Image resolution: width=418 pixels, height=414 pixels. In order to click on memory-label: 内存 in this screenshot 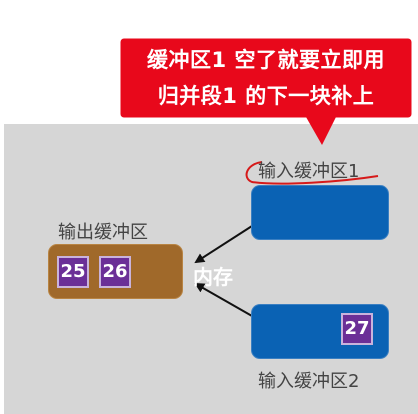, I will do `click(213, 277)`.